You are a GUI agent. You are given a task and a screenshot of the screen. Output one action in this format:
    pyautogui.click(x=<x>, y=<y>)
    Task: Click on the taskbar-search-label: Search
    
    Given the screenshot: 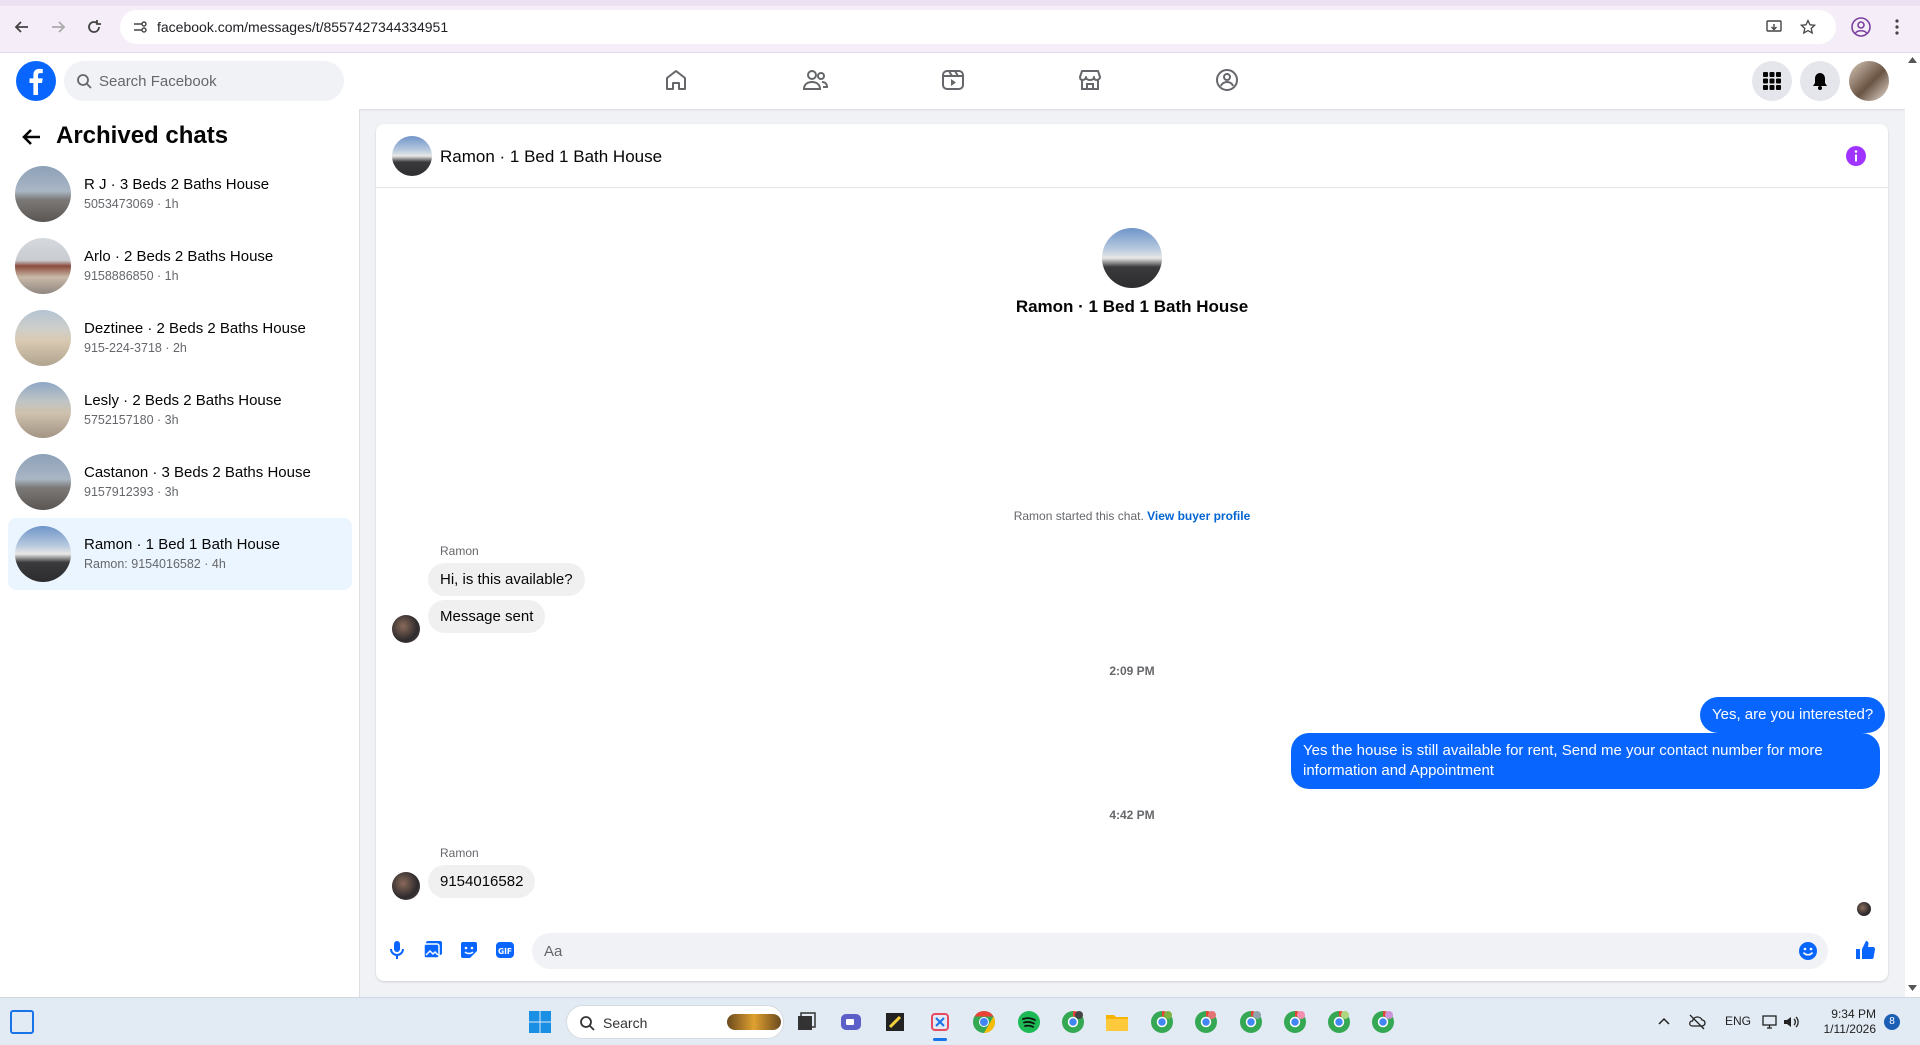 What is the action you would take?
    pyautogui.click(x=625, y=1023)
    